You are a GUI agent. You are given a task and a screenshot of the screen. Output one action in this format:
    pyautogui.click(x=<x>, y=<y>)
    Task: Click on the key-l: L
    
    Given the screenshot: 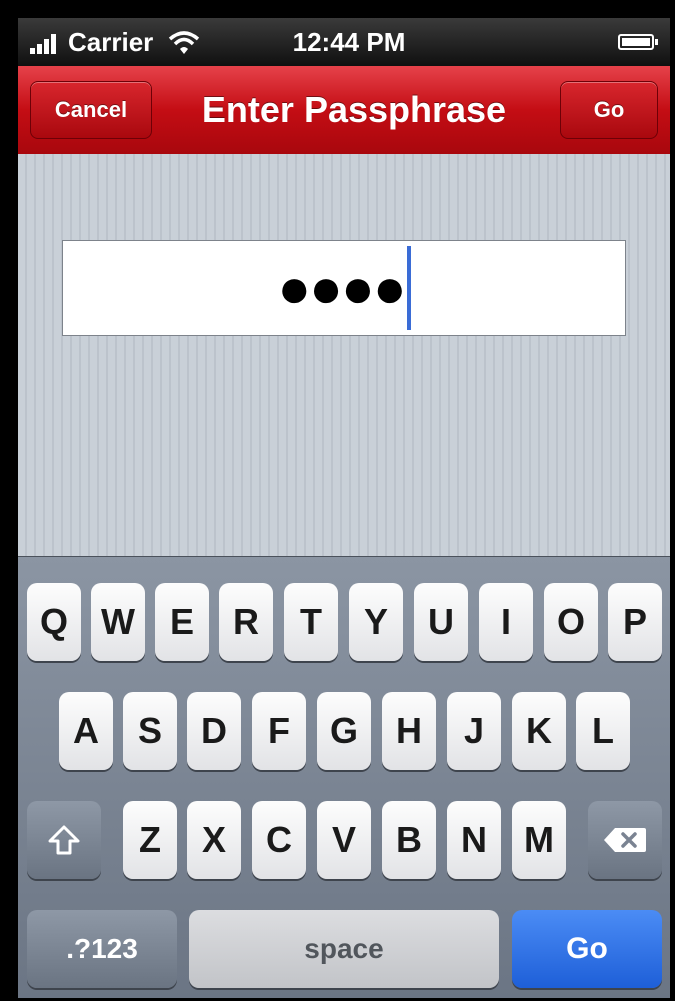 What is the action you would take?
    pyautogui.click(x=603, y=731)
    